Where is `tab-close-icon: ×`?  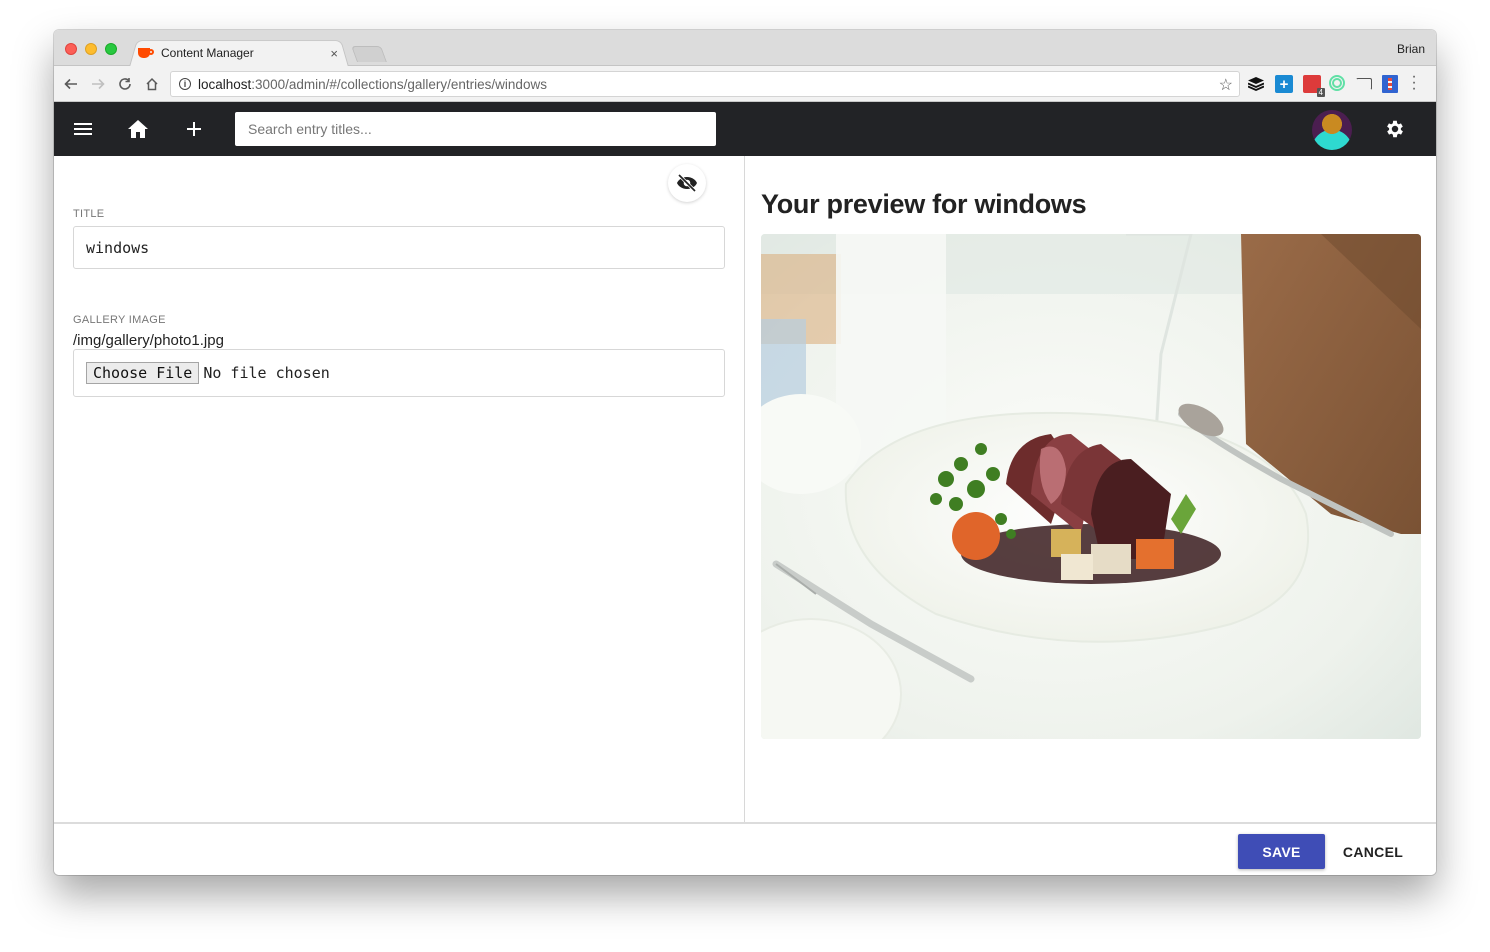
tab-close-icon: × is located at coordinates (334, 53).